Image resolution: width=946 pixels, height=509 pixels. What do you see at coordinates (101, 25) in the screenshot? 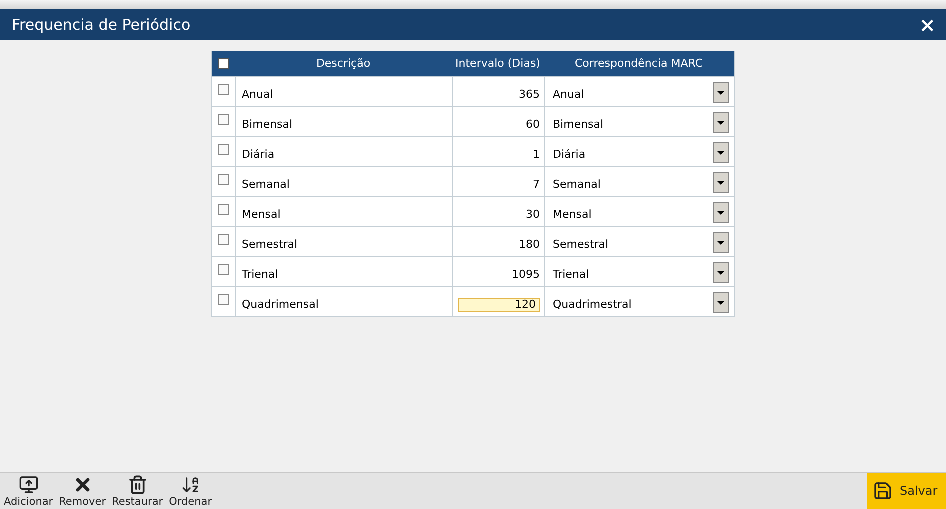
I see `window-title: Frequencia de Periódico` at bounding box center [101, 25].